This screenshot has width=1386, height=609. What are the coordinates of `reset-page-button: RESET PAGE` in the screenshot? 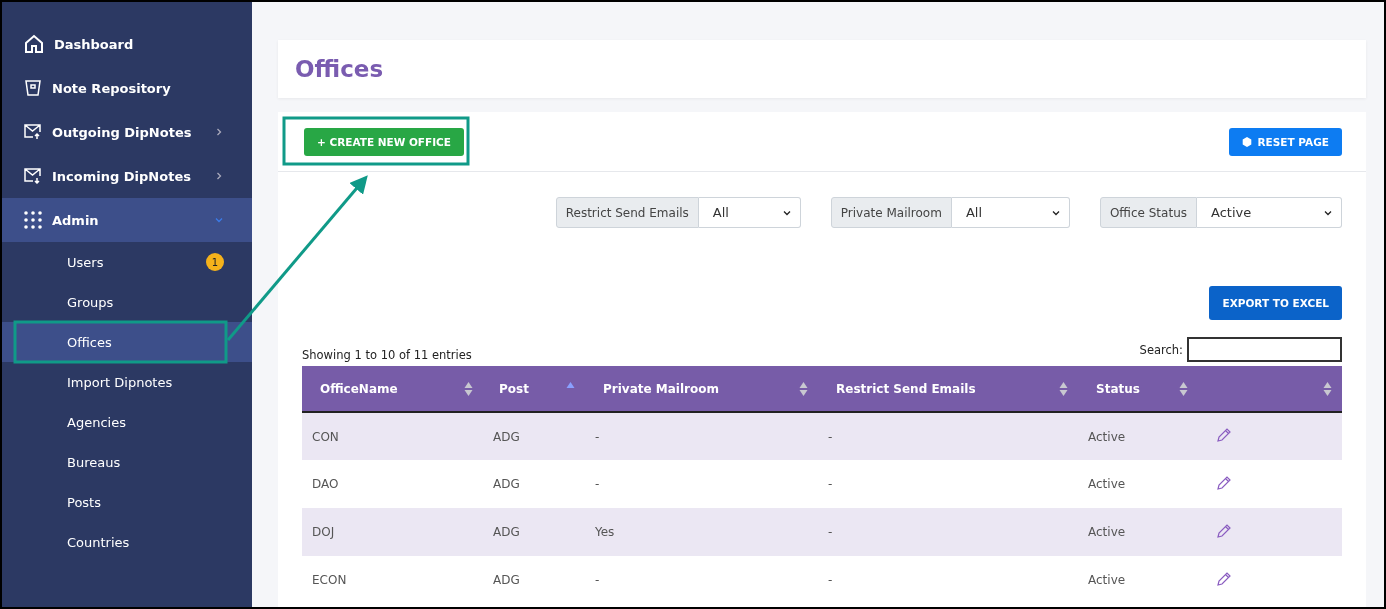 It's located at (1285, 141).